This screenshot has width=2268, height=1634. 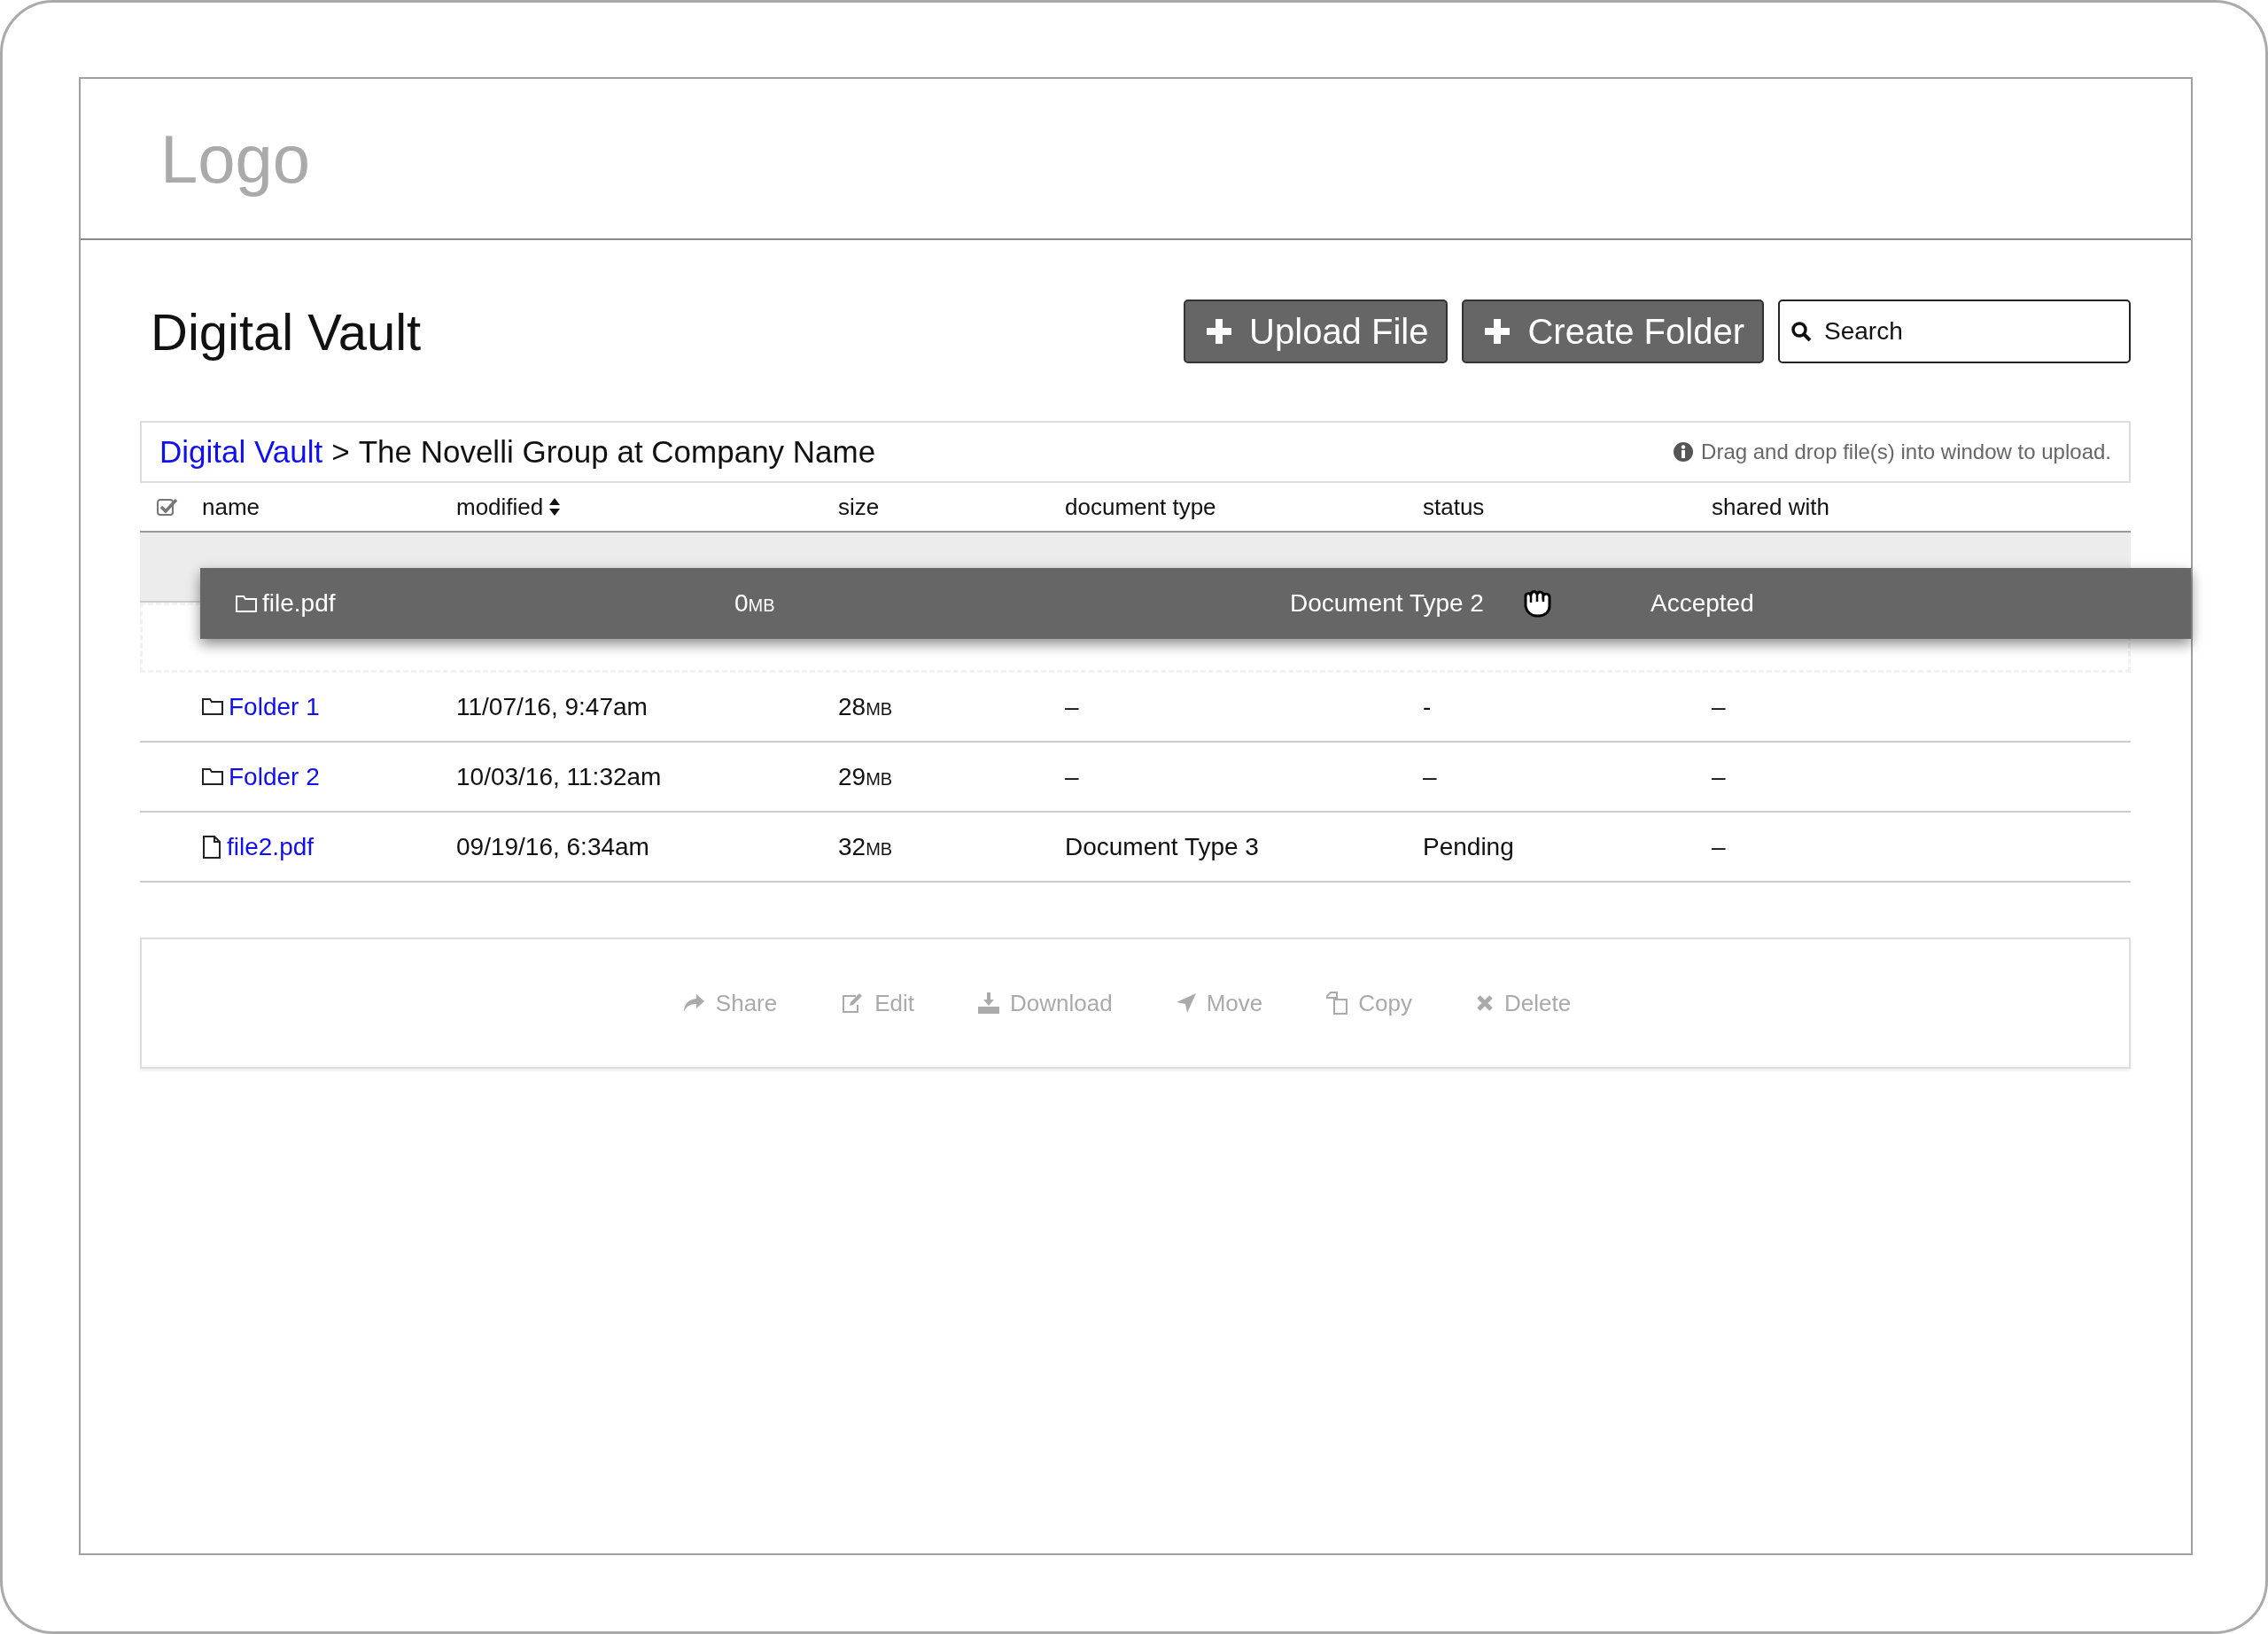 I want to click on dragged-document-type: Document Type 2, so click(x=1387, y=603).